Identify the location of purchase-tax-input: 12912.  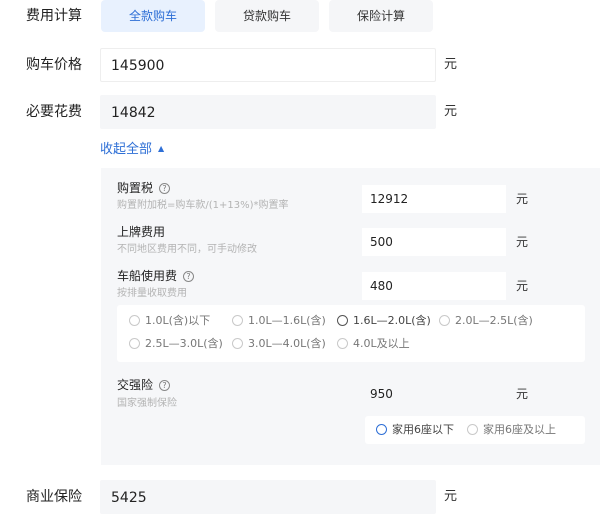
(434, 199).